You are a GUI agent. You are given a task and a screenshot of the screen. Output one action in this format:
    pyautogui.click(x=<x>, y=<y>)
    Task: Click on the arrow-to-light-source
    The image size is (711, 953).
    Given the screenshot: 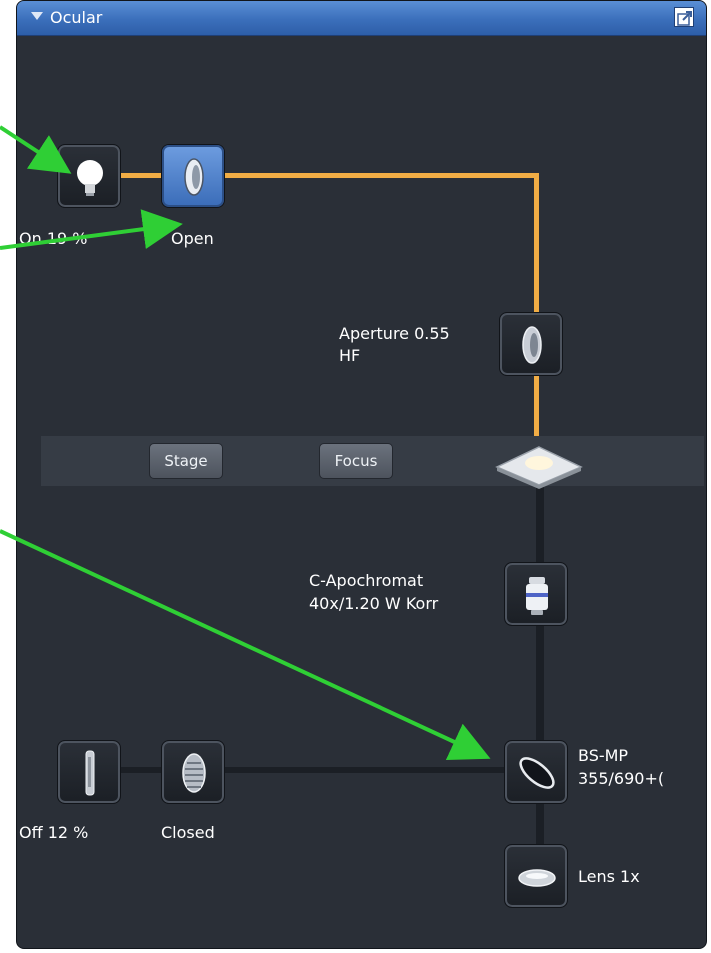 What is the action you would take?
    pyautogui.click(x=36, y=149)
    